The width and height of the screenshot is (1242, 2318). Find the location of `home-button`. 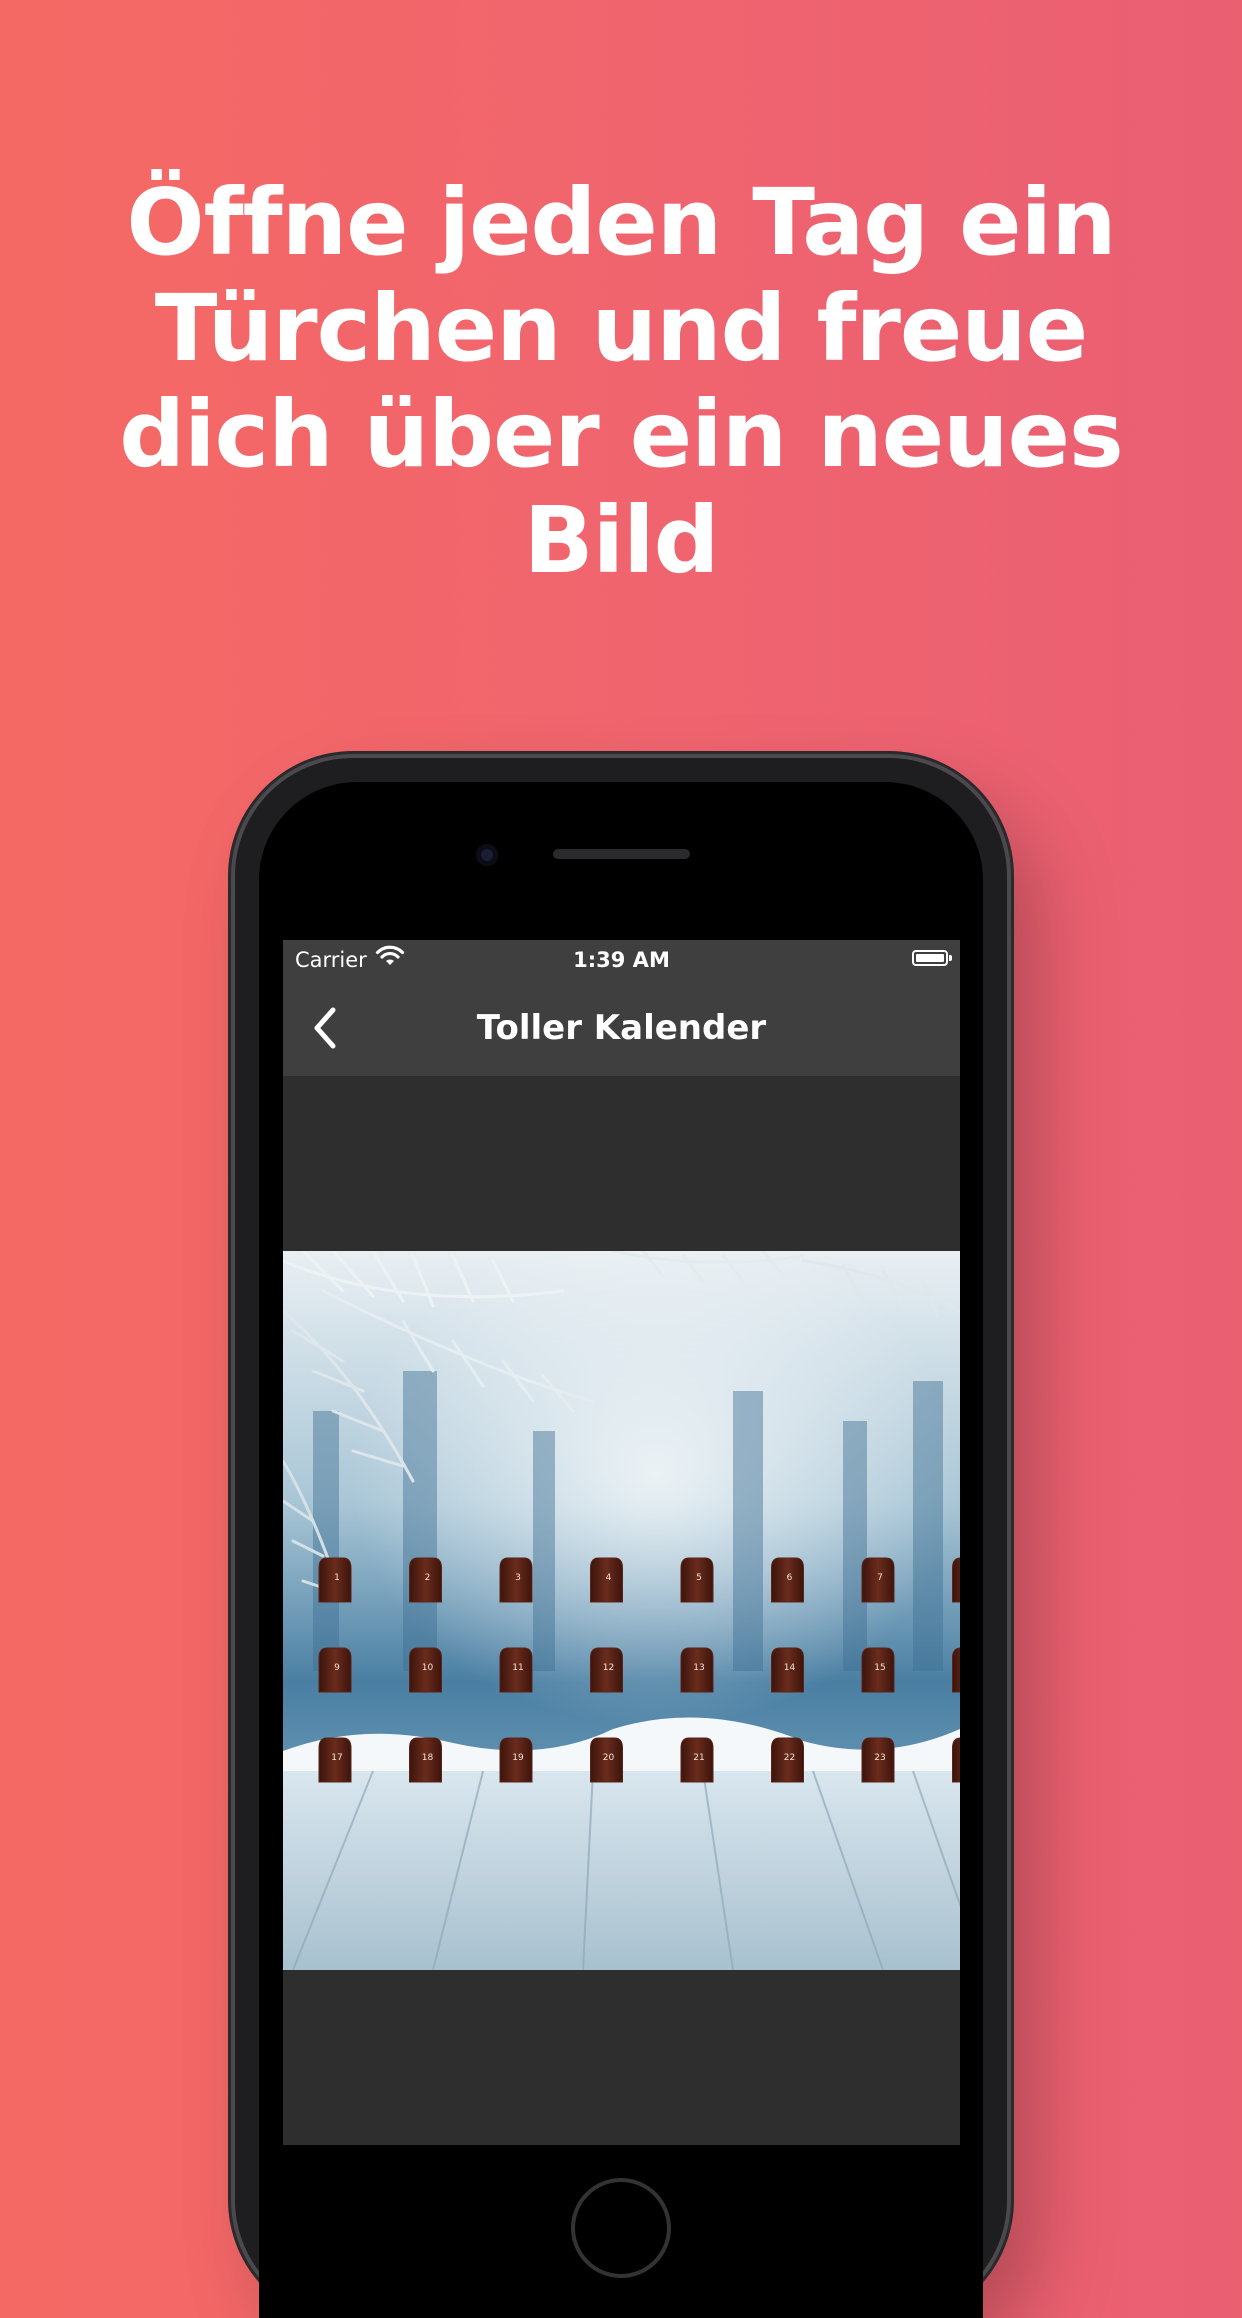

home-button is located at coordinates (621, 2228).